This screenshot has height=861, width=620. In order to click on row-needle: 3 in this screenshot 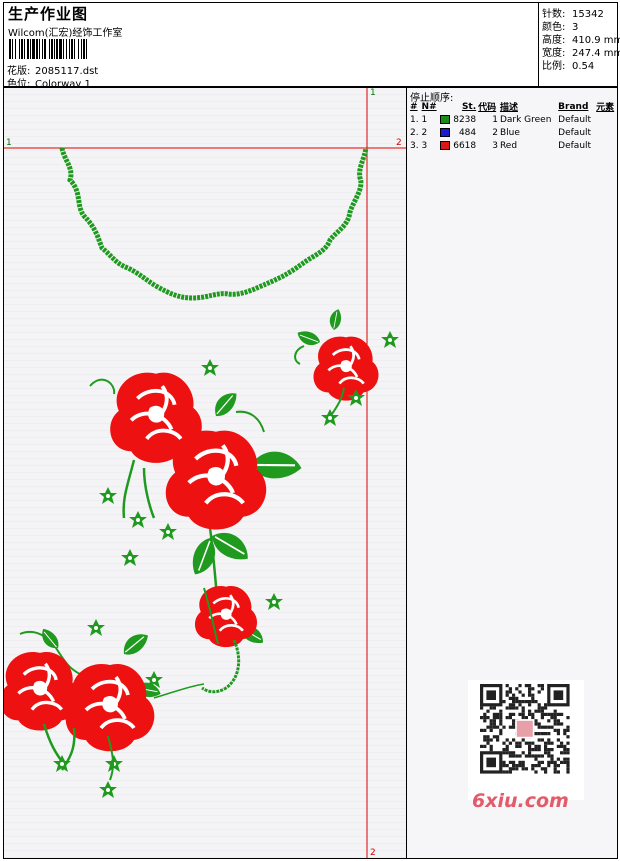, I will do `click(424, 145)`.